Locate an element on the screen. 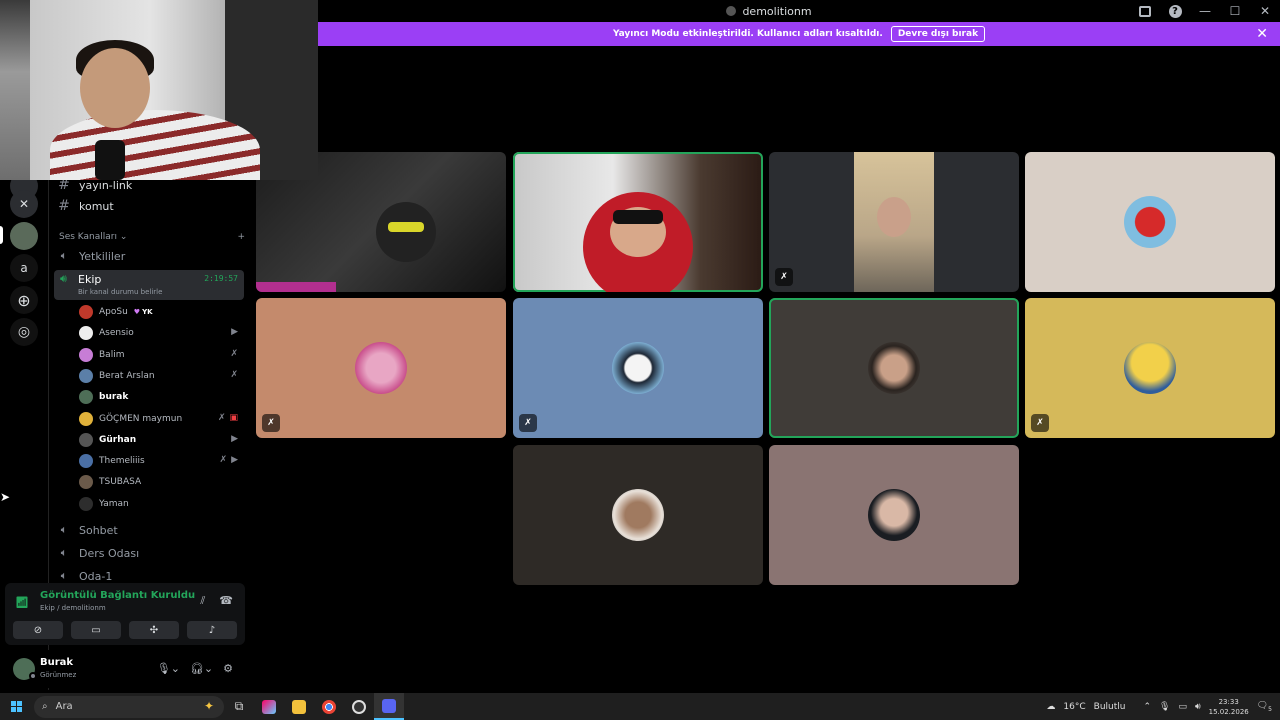  voice-member: Themeliiis ✗ ▶ is located at coordinates (161, 461).